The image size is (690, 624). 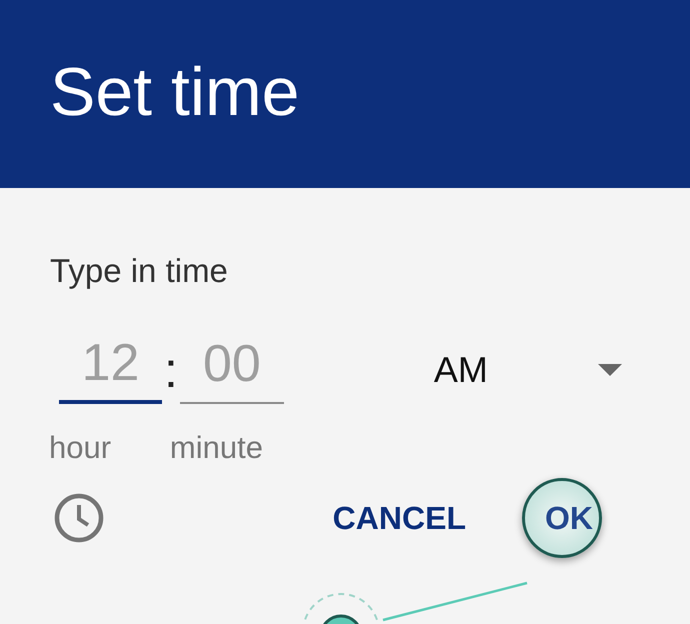 What do you see at coordinates (110, 367) in the screenshot?
I see `hour-field: 12` at bounding box center [110, 367].